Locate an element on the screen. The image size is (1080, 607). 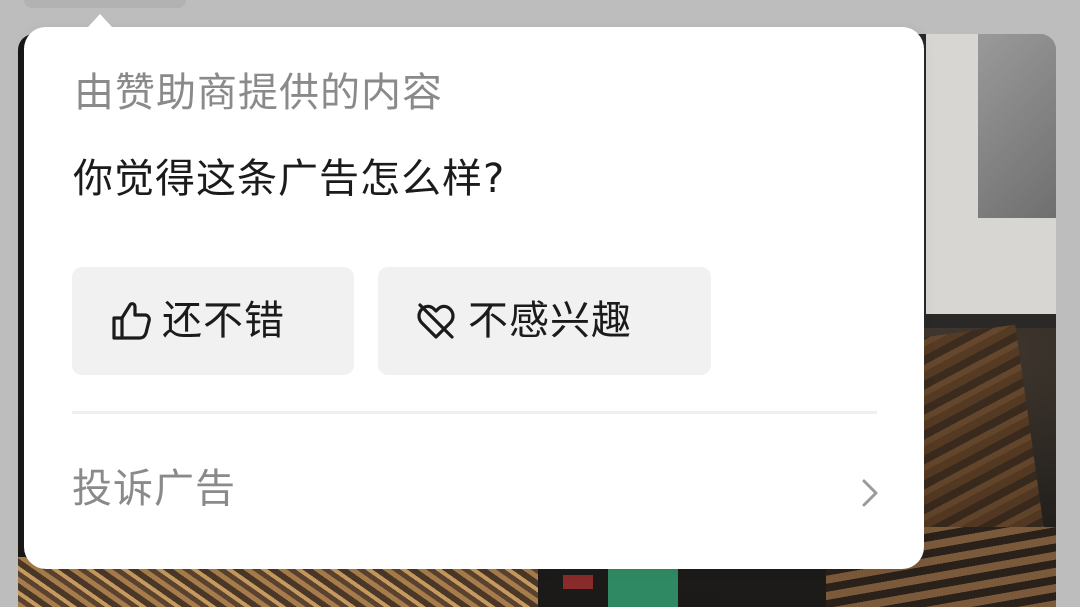
background-chip is located at coordinates (105, 4).